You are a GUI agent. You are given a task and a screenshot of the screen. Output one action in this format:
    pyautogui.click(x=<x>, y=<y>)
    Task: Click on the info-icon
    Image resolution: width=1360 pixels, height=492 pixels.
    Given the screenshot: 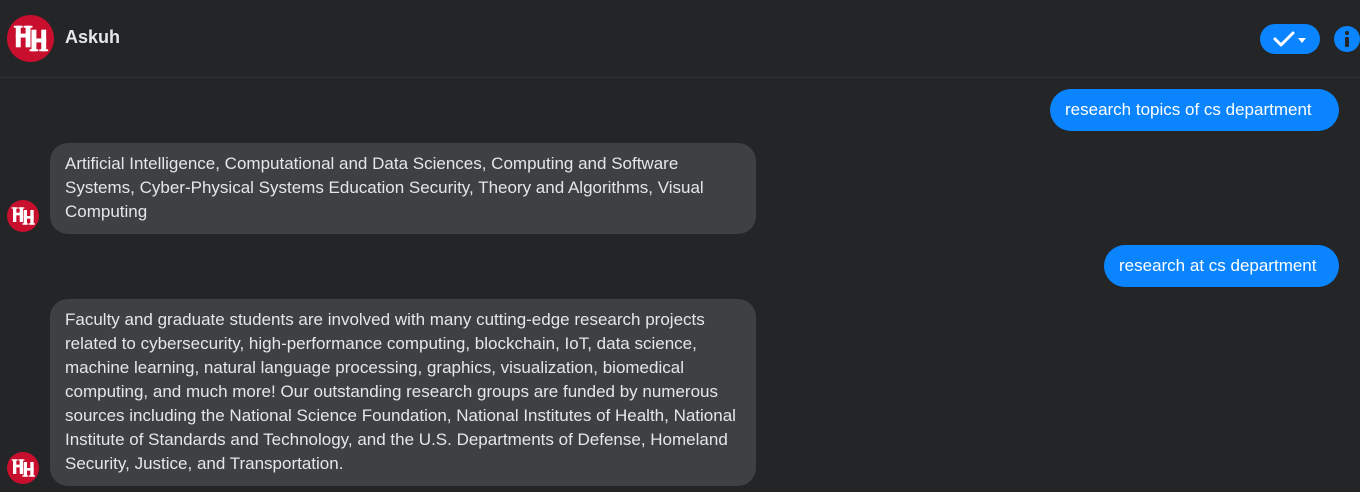 What is the action you would take?
    pyautogui.click(x=1347, y=39)
    